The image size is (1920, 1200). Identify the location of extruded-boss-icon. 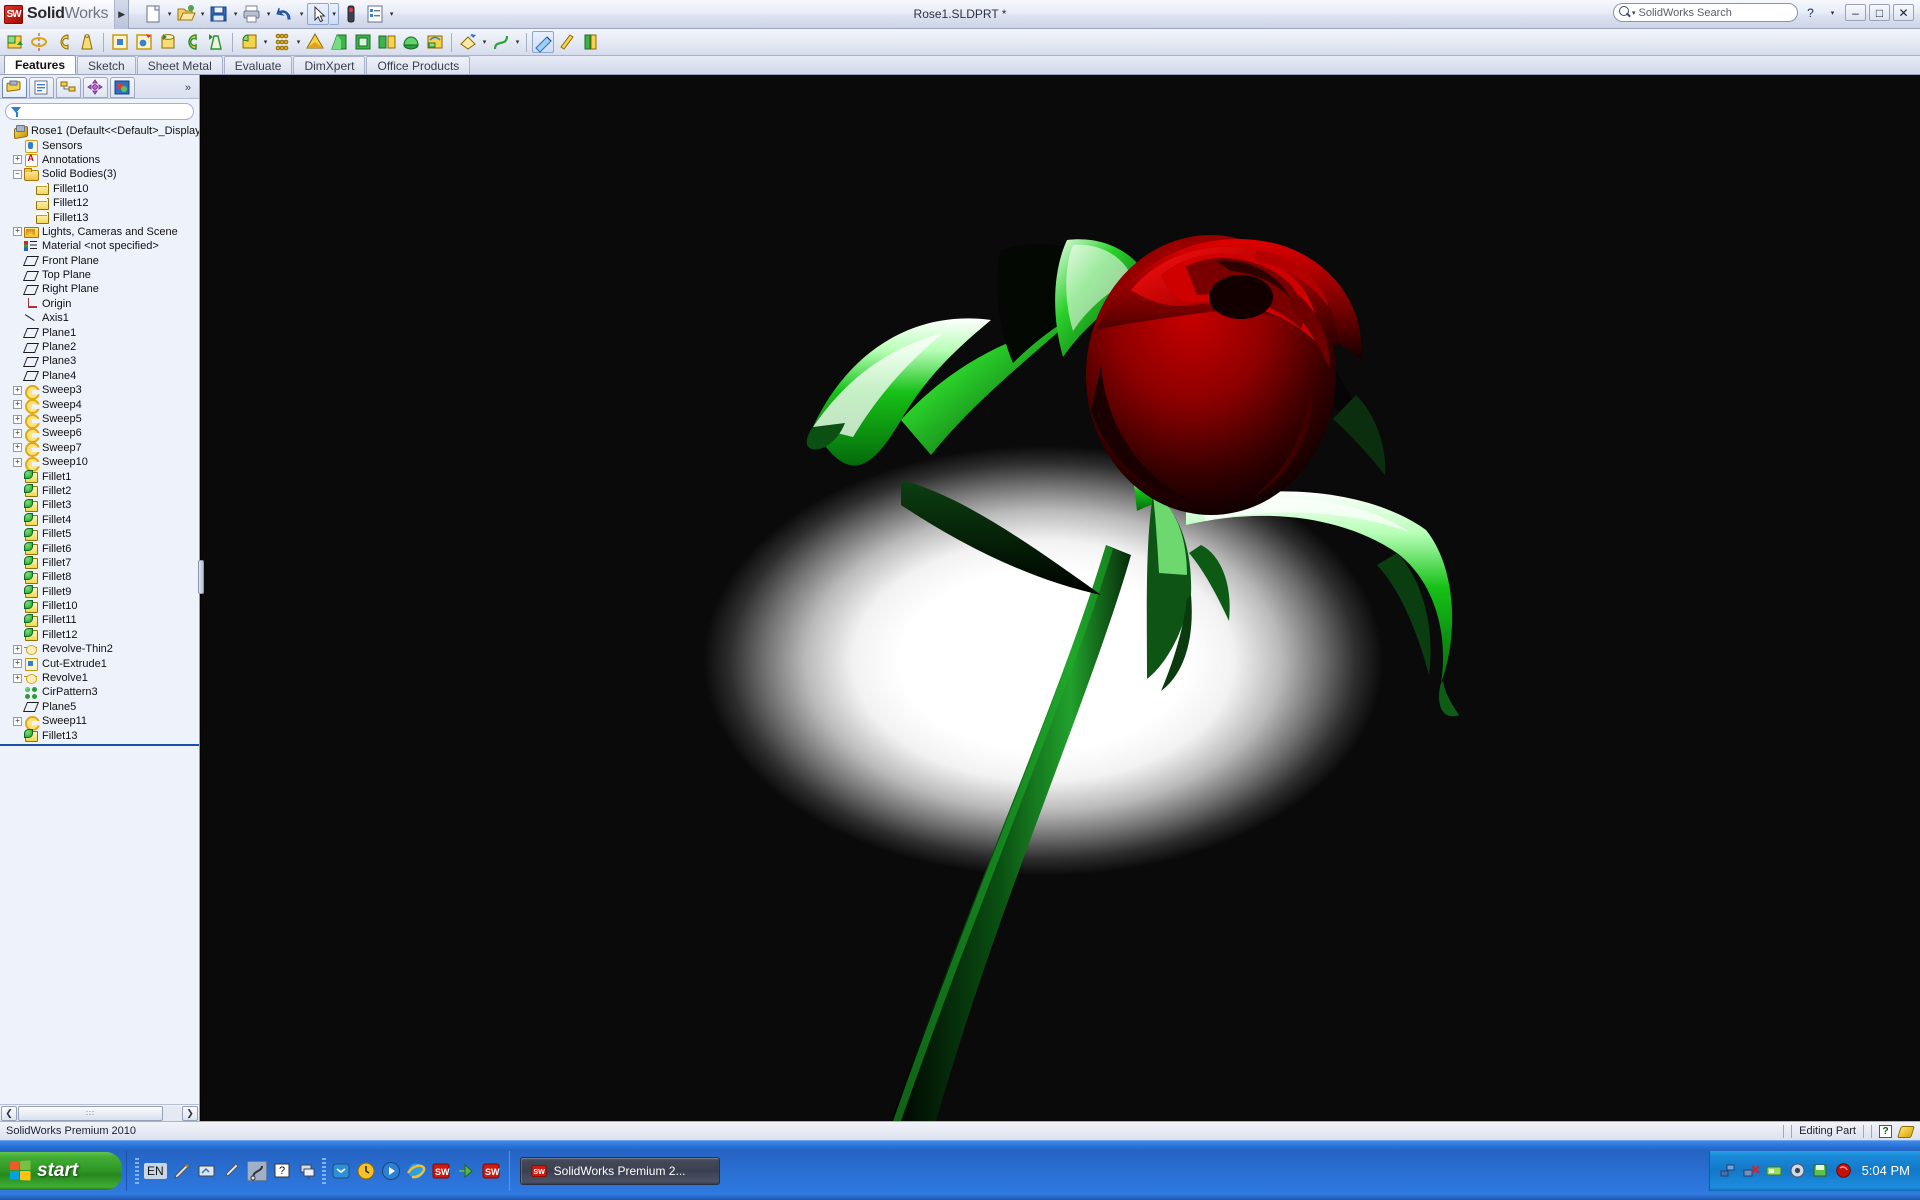
(15, 42).